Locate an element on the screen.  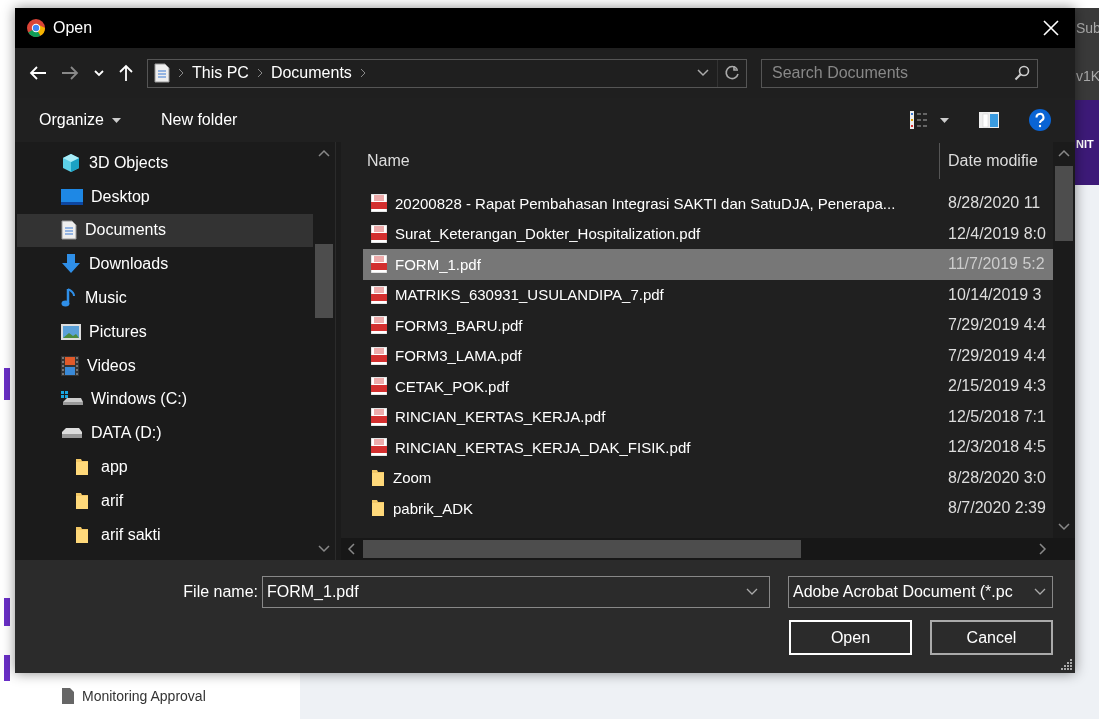
up-button is located at coordinates (126, 73).